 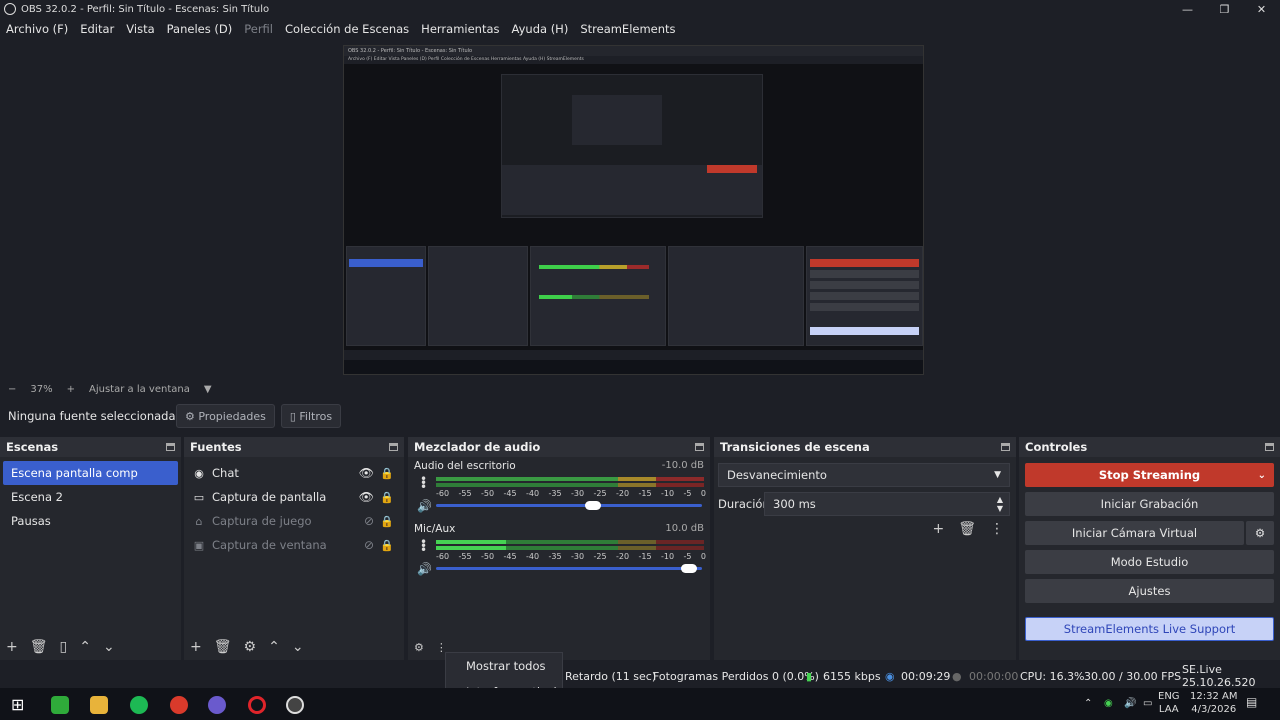 What do you see at coordinates (997, 529) in the screenshot?
I see `more-options-icon: ⋮` at bounding box center [997, 529].